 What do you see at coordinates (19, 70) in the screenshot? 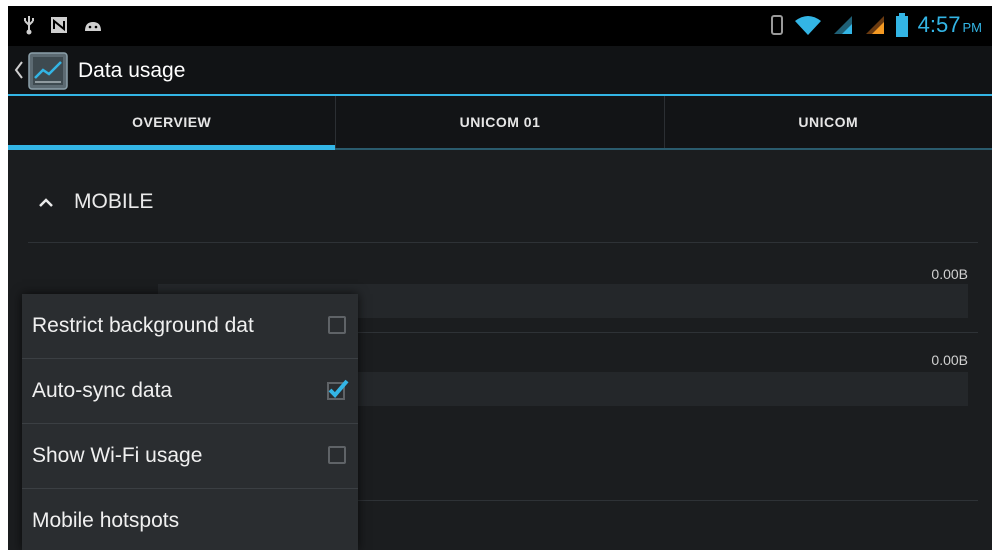
I see `back-chevron-icon` at bounding box center [19, 70].